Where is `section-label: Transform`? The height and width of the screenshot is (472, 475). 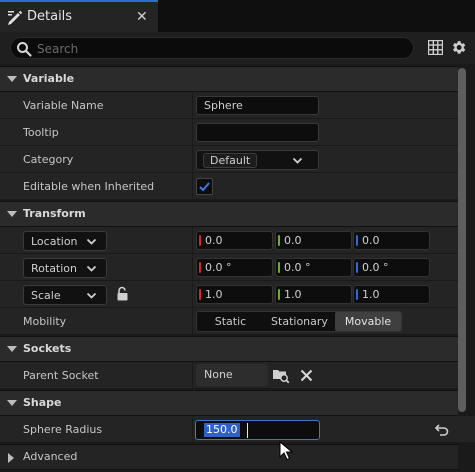
section-label: Transform is located at coordinates (54, 213).